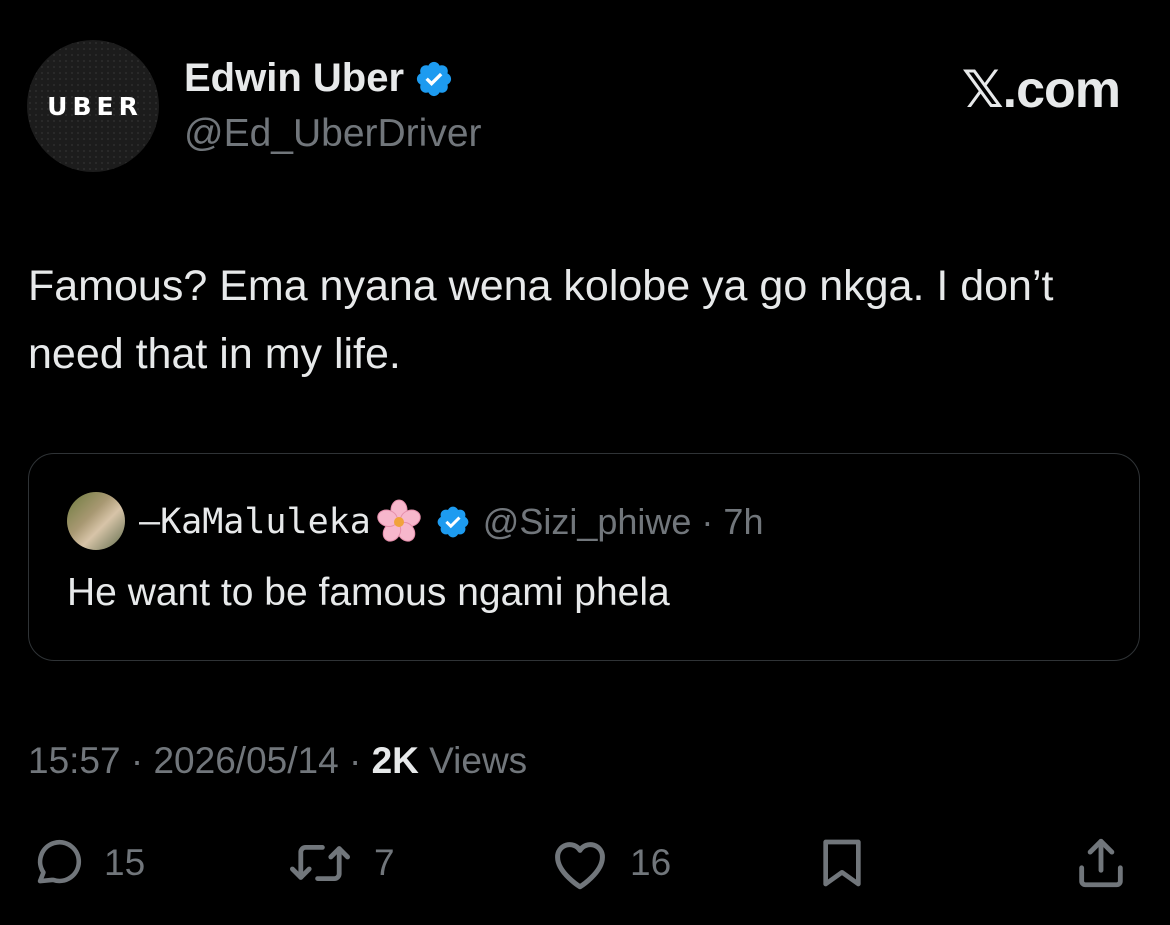  I want to click on avatar-logo-text: UBER, so click(95, 106).